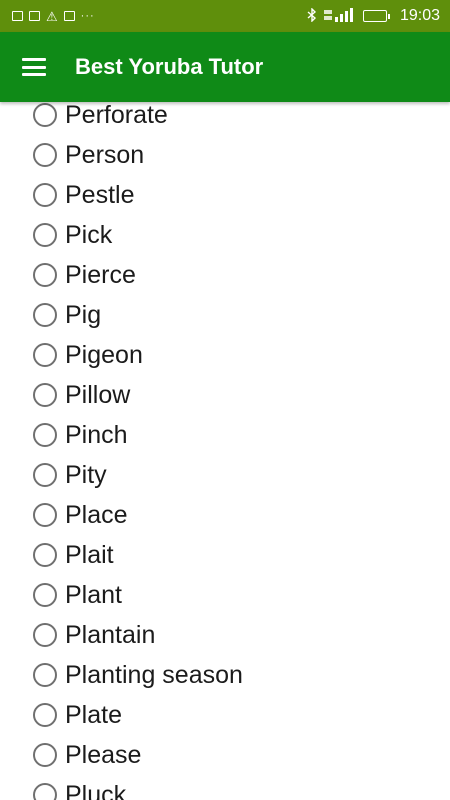 The image size is (450, 800). Describe the element at coordinates (225, 435) in the screenshot. I see `list-item: Pinch` at that location.